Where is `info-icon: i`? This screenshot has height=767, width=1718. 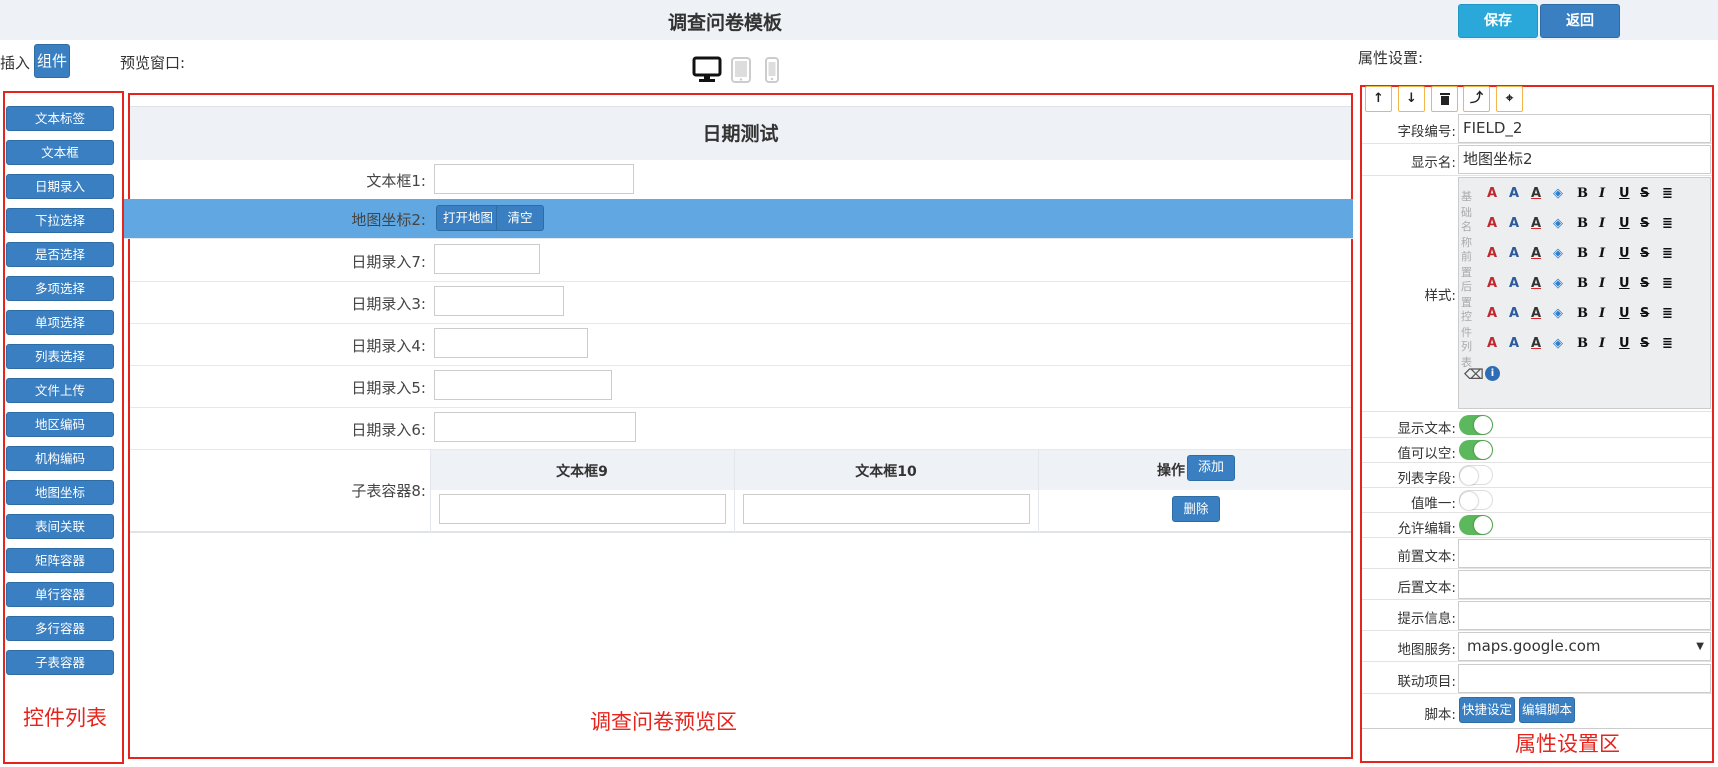
info-icon: i is located at coordinates (1492, 373).